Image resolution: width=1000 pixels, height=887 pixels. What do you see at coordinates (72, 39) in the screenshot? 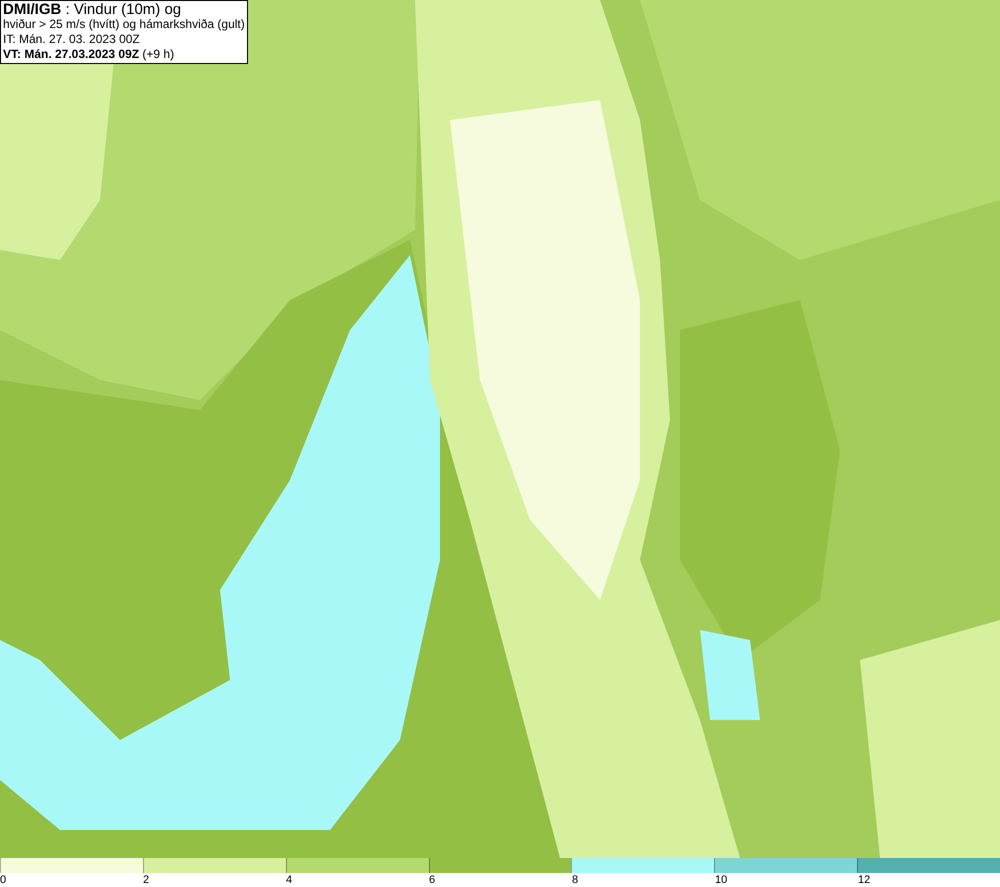
I see `map-subtitle-line: IT: Mán. 27. 03. 2023 00Z` at bounding box center [72, 39].